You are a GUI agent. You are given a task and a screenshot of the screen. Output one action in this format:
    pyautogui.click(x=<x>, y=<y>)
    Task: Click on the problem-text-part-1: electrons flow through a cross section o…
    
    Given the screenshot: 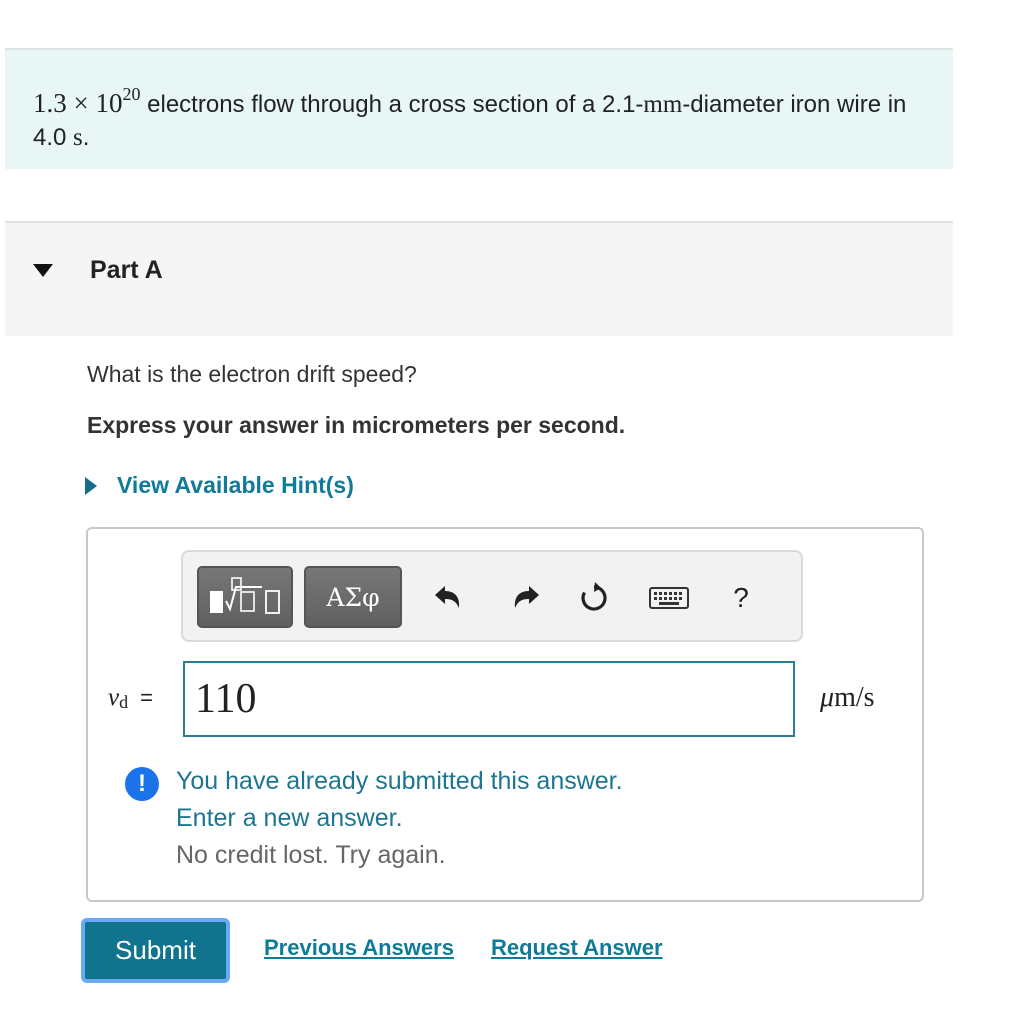 What is the action you would take?
    pyautogui.click(x=392, y=104)
    